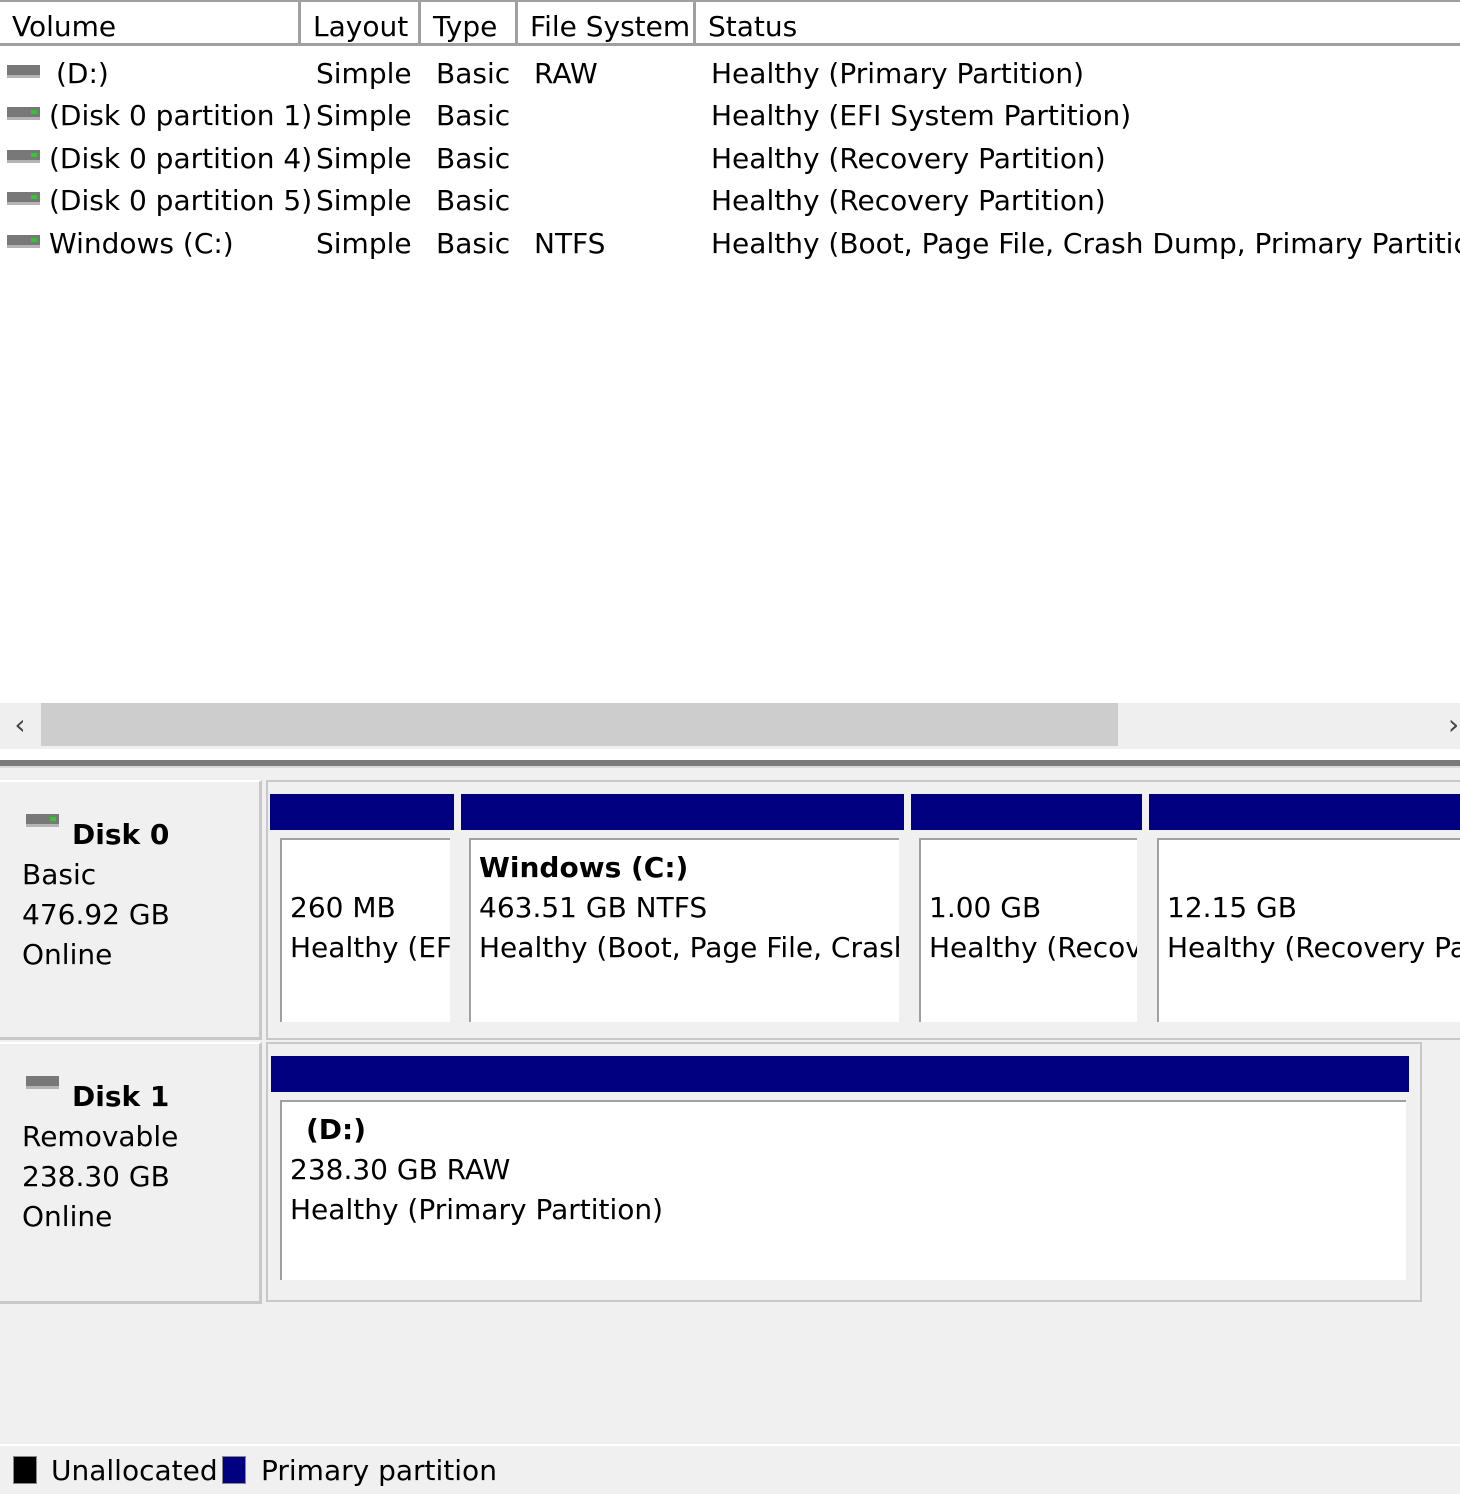 The height and width of the screenshot is (1494, 1460). Describe the element at coordinates (141, 243) in the screenshot. I see `volume-name: Windows (C:)` at that location.